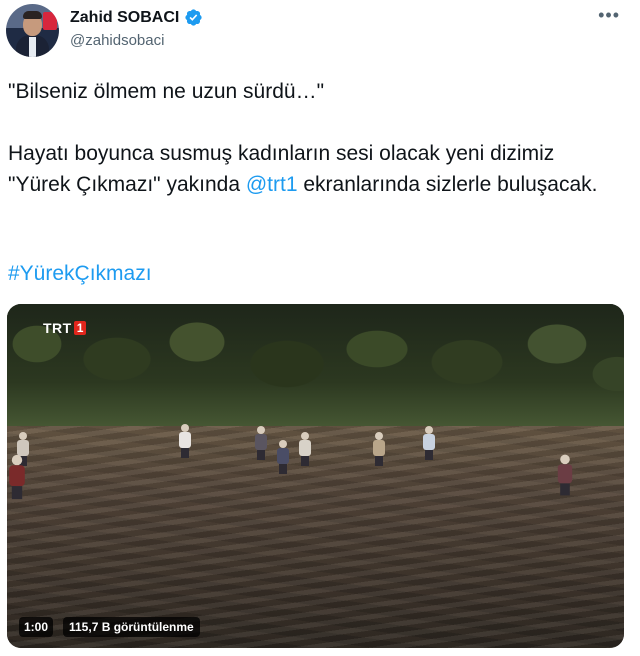 Image resolution: width=640 pixels, height=656 pixels. What do you see at coordinates (124, 18) in the screenshot?
I see `author-display-name: Zahid SOBACI` at bounding box center [124, 18].